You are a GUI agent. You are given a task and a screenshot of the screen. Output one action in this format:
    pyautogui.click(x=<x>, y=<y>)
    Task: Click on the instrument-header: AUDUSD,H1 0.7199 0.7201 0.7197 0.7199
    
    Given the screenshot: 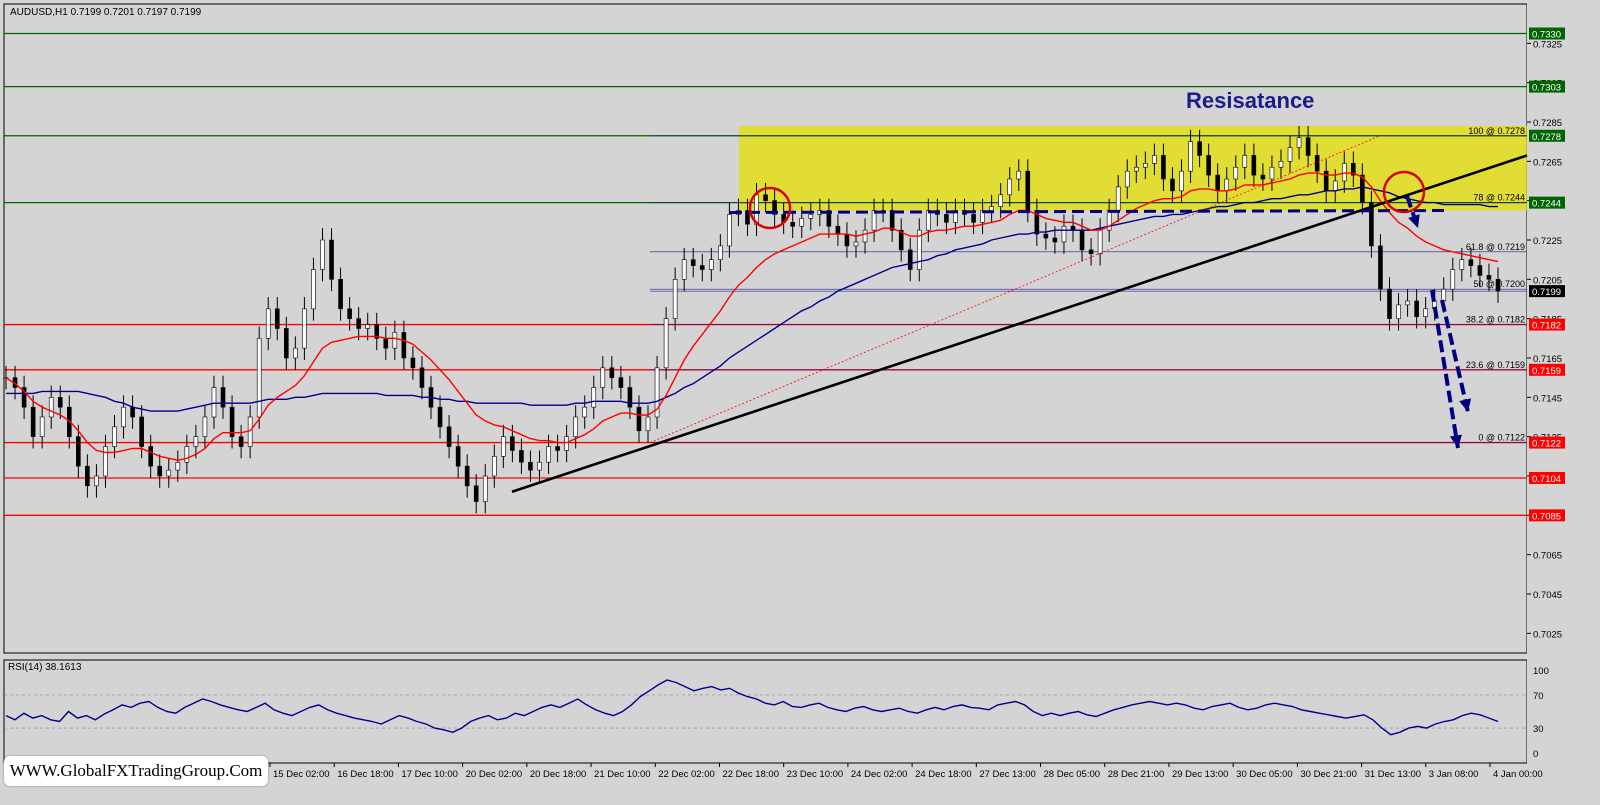 What is the action you would take?
    pyautogui.click(x=106, y=12)
    